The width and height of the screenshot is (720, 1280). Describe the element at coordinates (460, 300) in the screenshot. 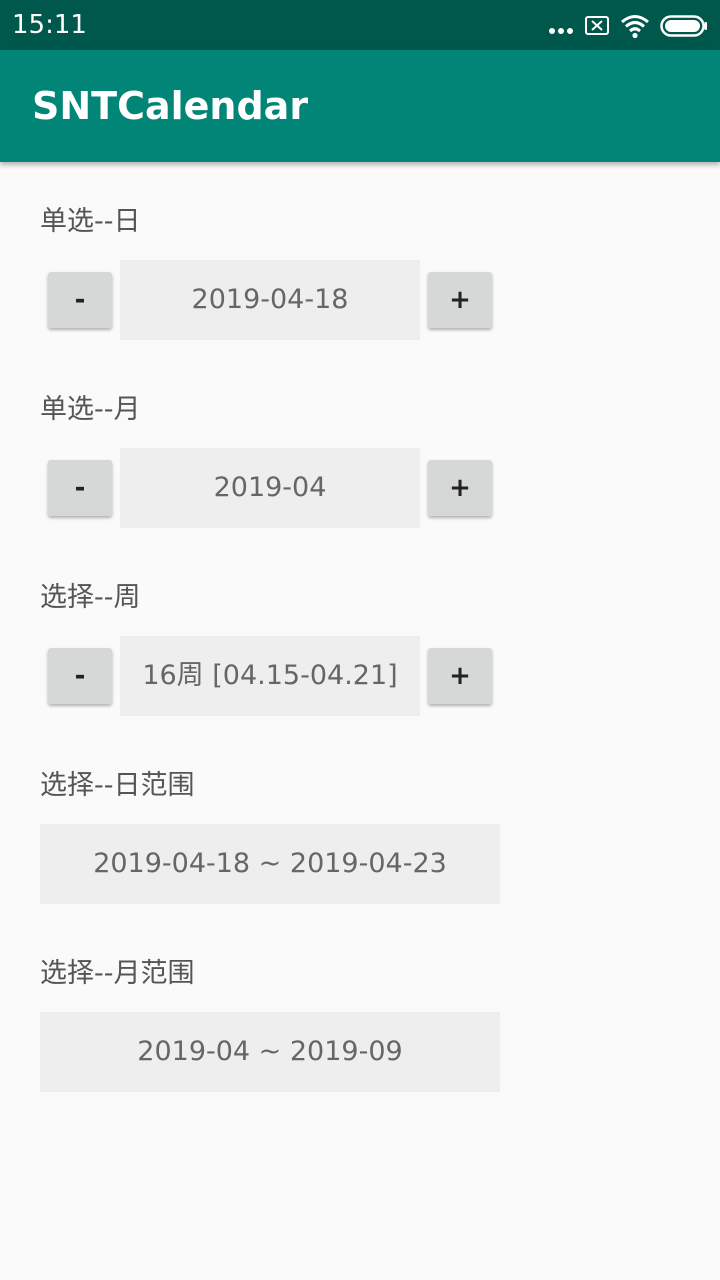

I see `day-increment-button: +` at that location.